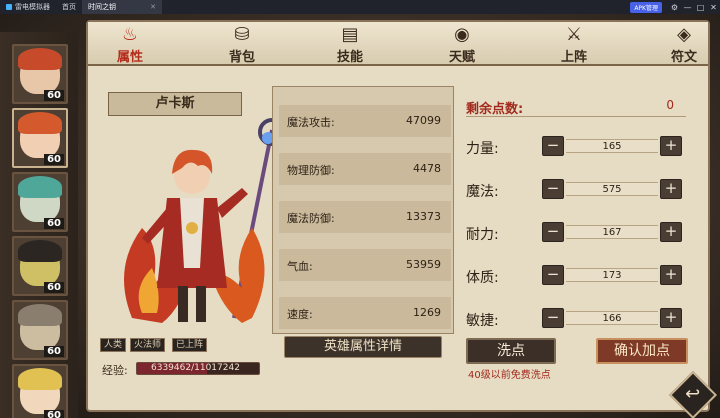 This screenshot has height=418, width=720. What do you see at coordinates (363, 347) in the screenshot?
I see `hero-detail-button: 英雄属性详情` at bounding box center [363, 347].